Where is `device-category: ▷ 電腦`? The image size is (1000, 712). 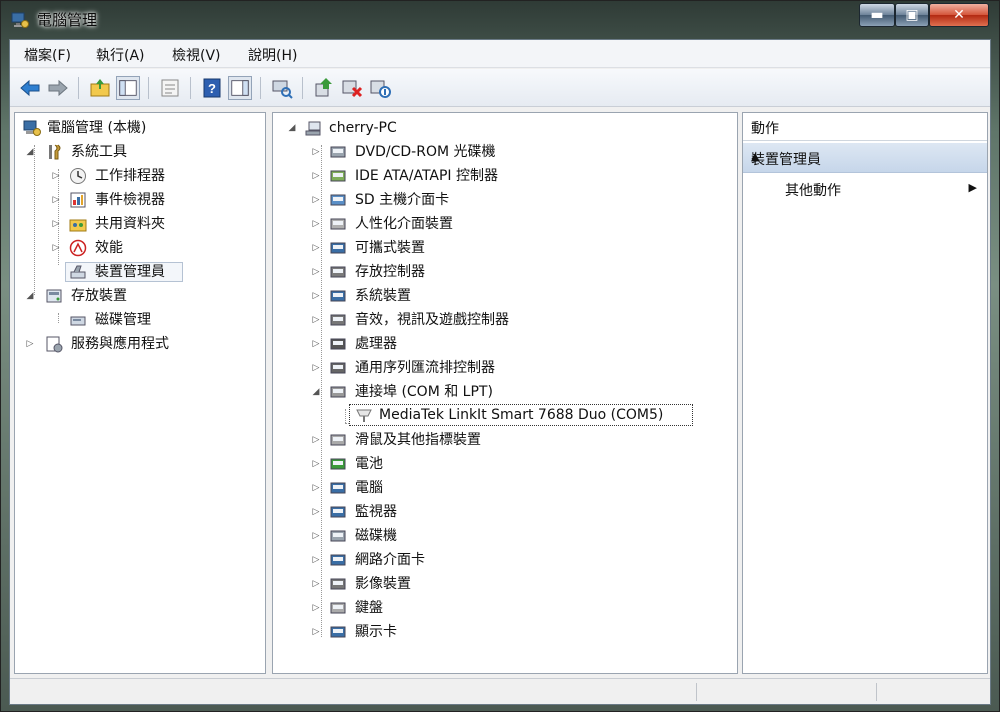 device-category: ▷ 電腦 is located at coordinates (505, 488).